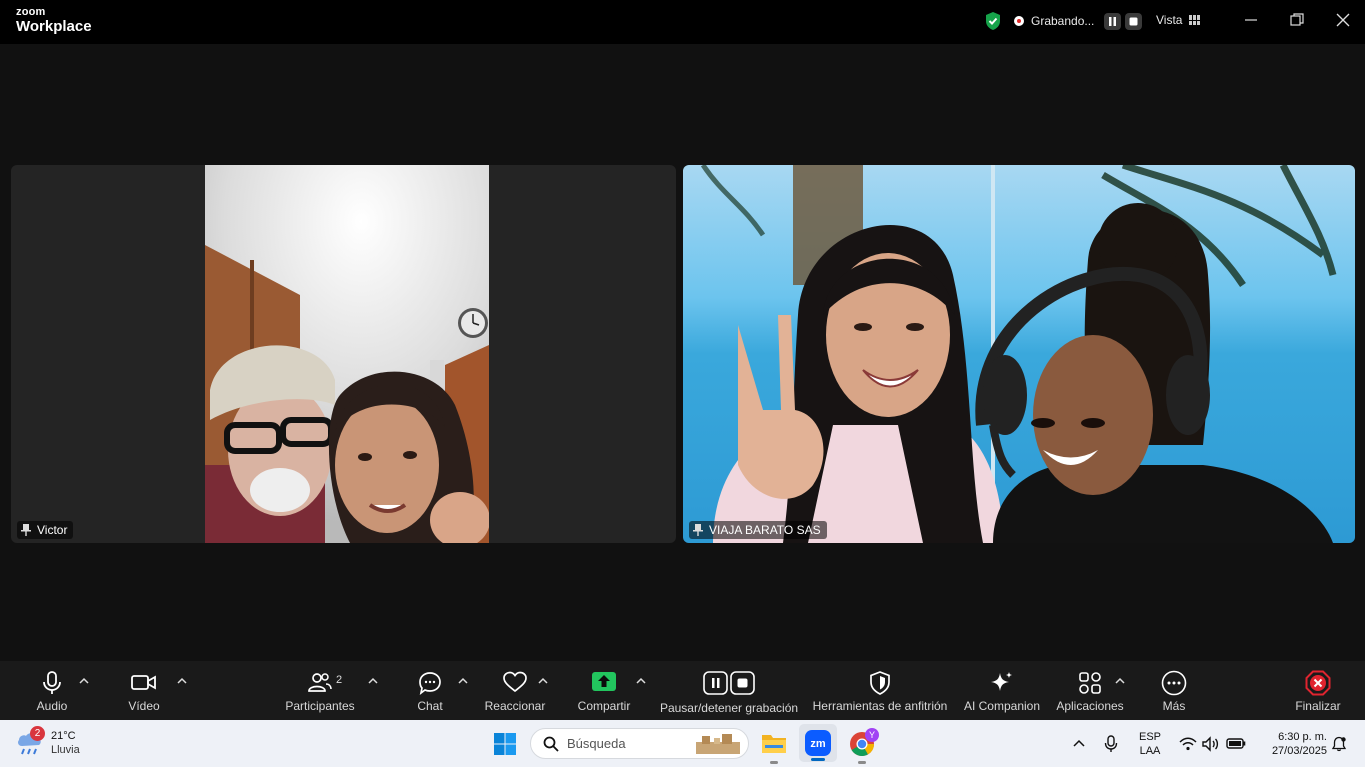  I want to click on video-button: Vídeo, so click(144, 690).